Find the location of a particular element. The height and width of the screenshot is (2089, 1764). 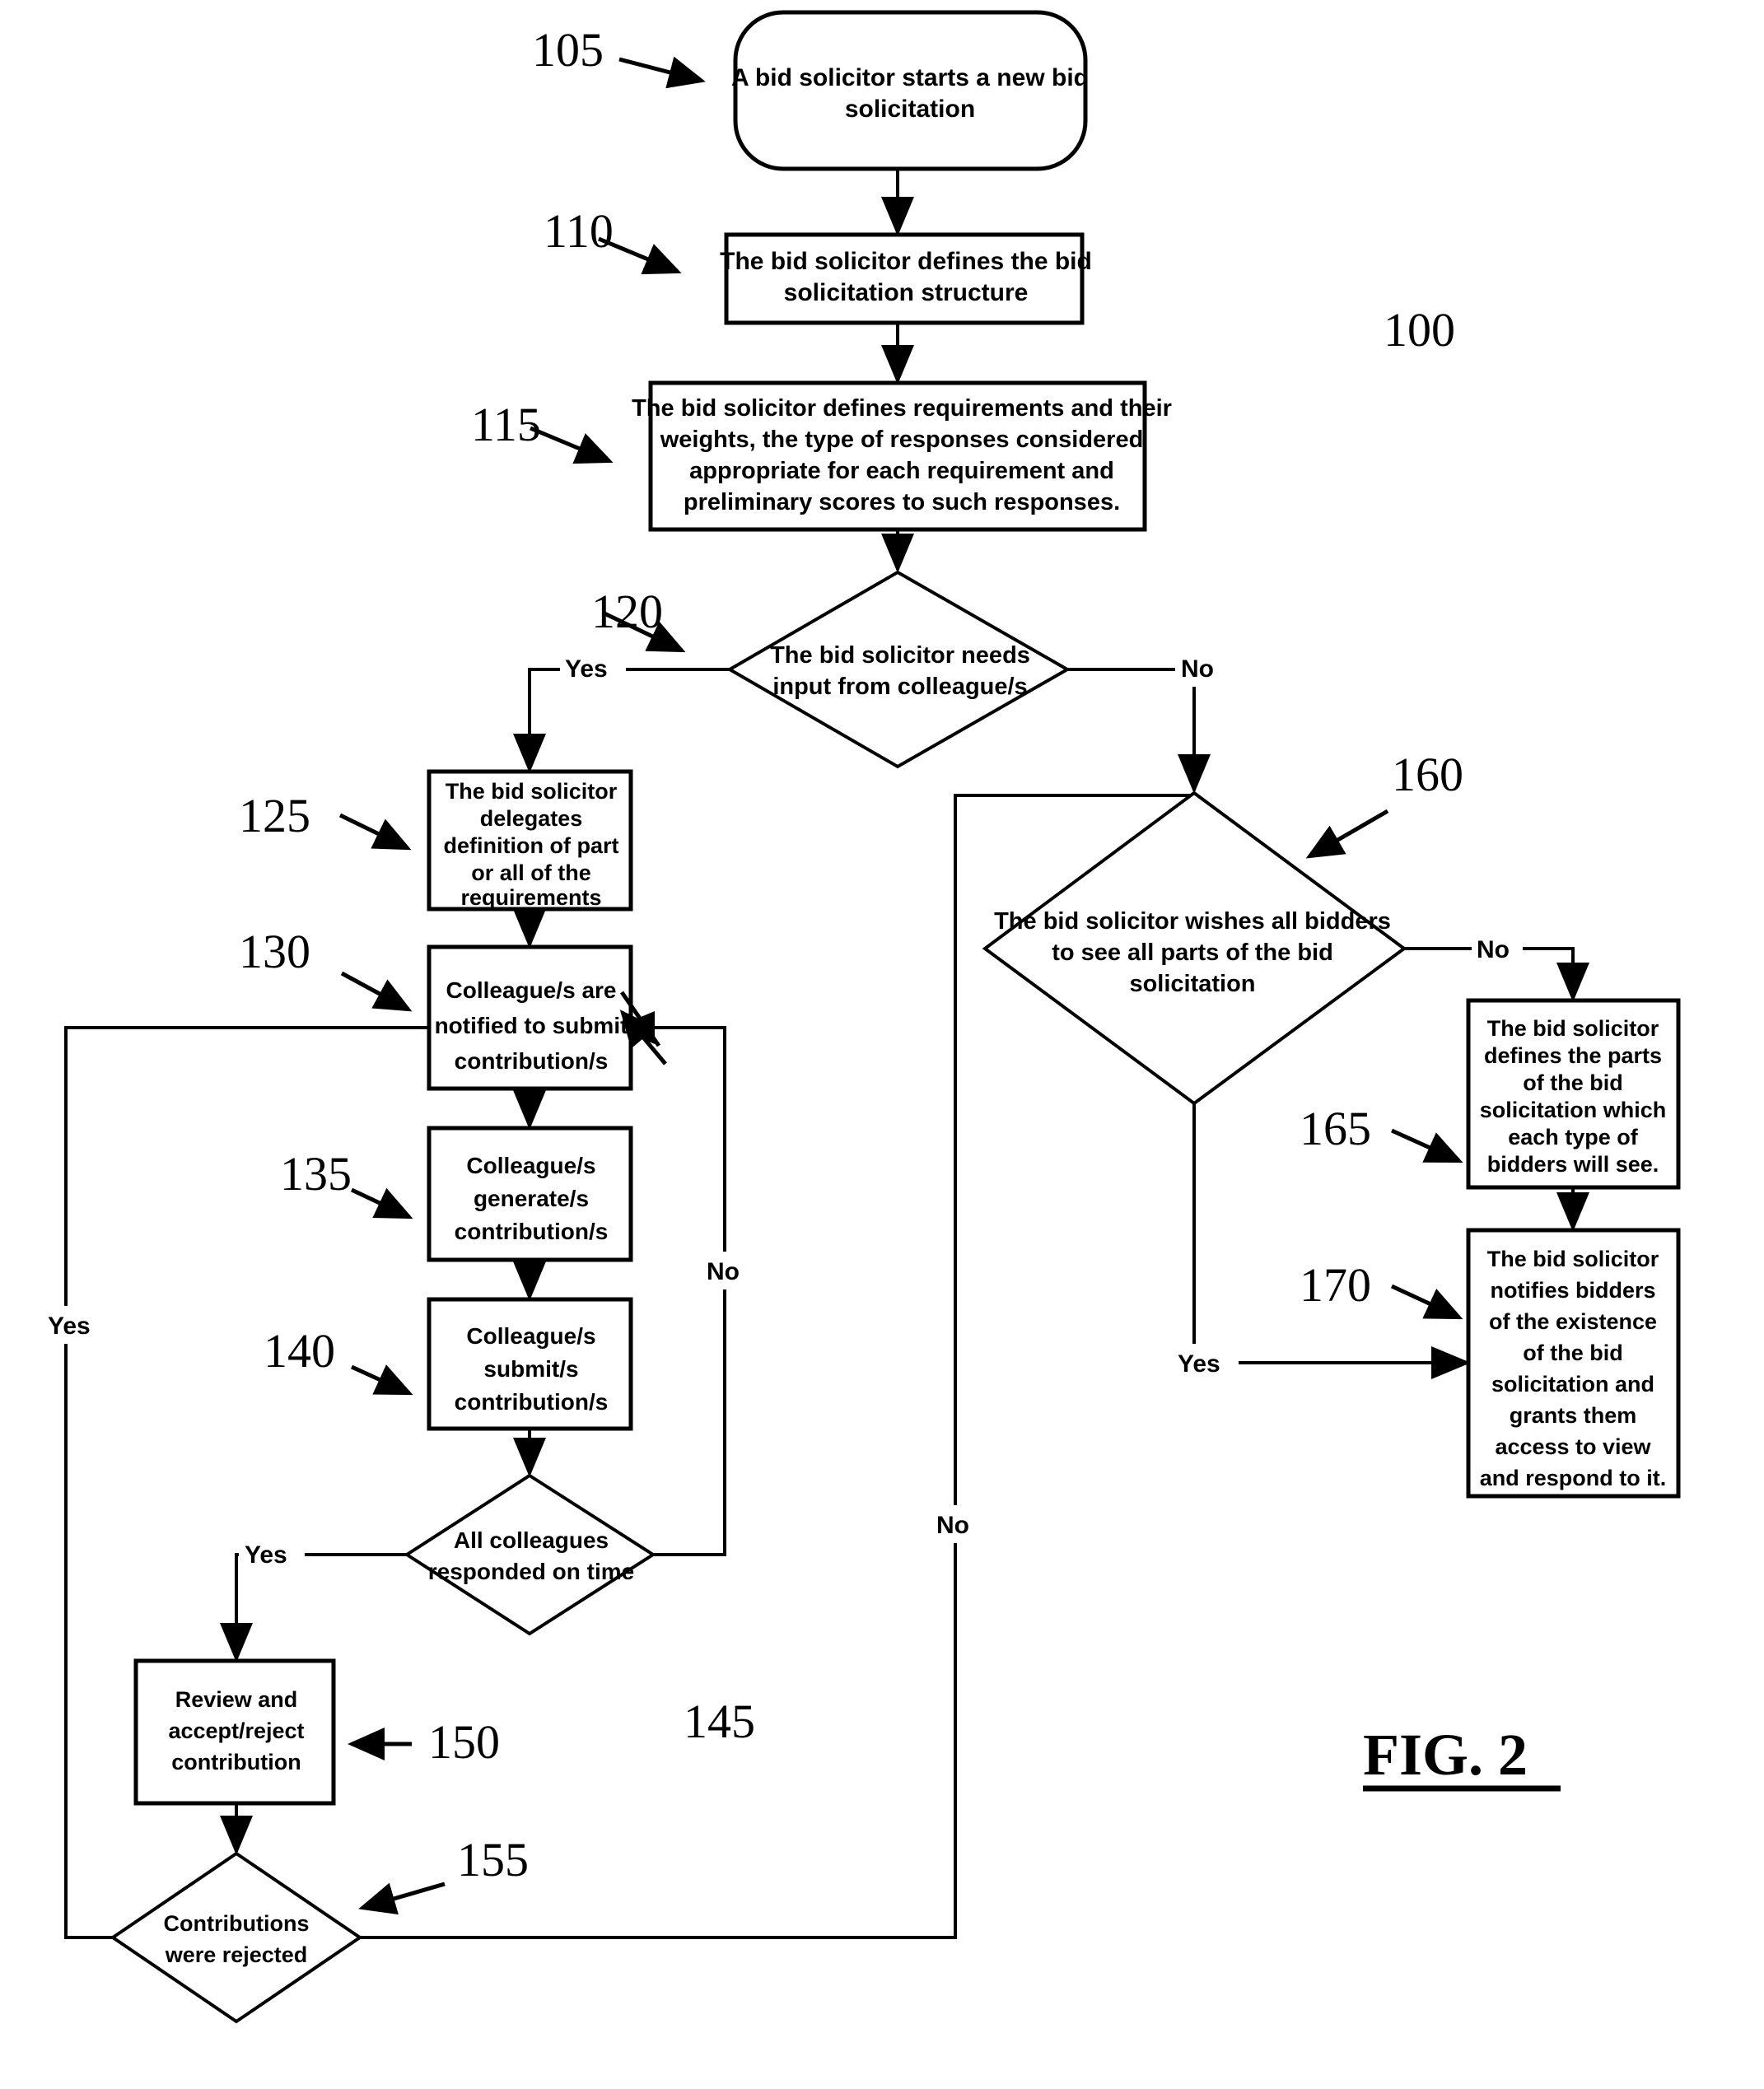

svg-text: The bid solicitor needs is located at coordinates (900, 655).